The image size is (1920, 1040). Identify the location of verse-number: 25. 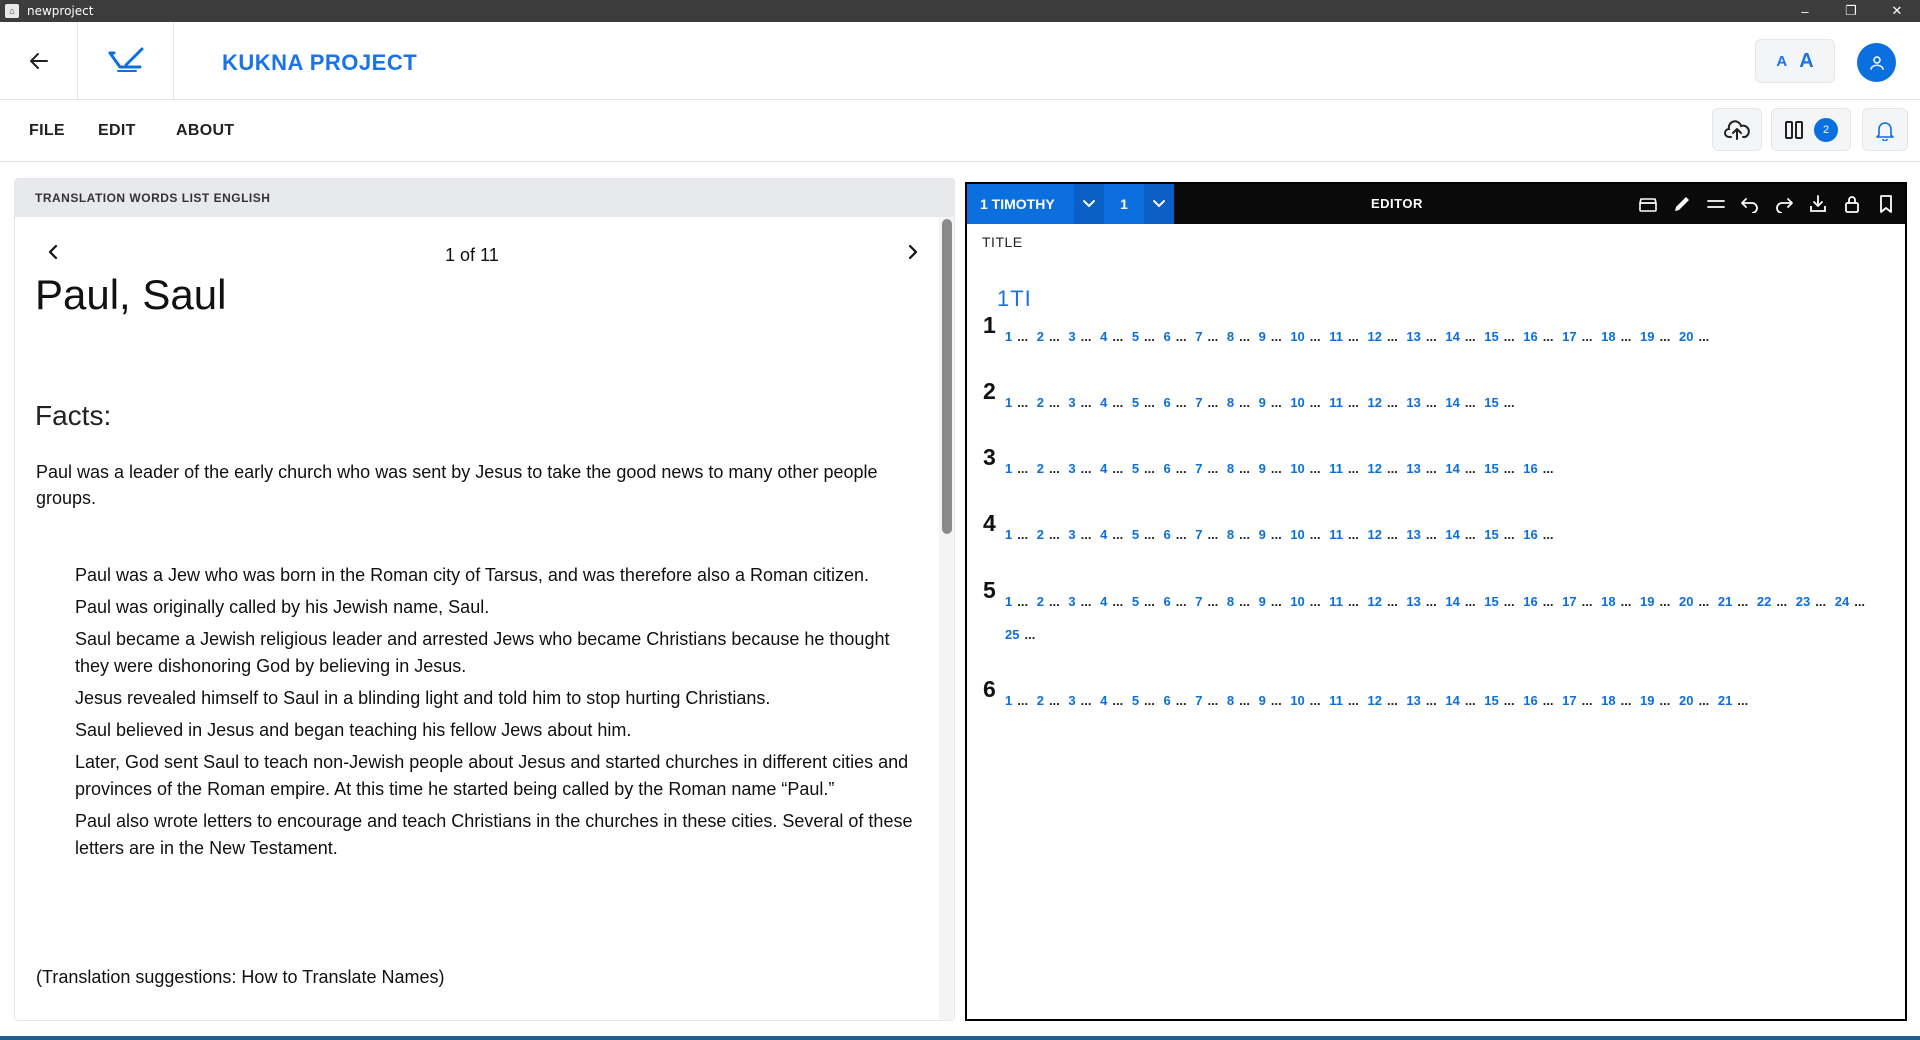
(1012, 634).